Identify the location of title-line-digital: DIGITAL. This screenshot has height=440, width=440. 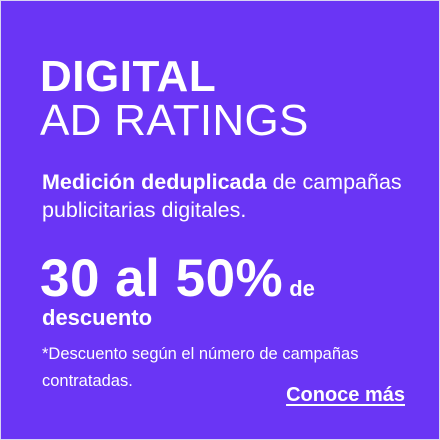
(128, 76).